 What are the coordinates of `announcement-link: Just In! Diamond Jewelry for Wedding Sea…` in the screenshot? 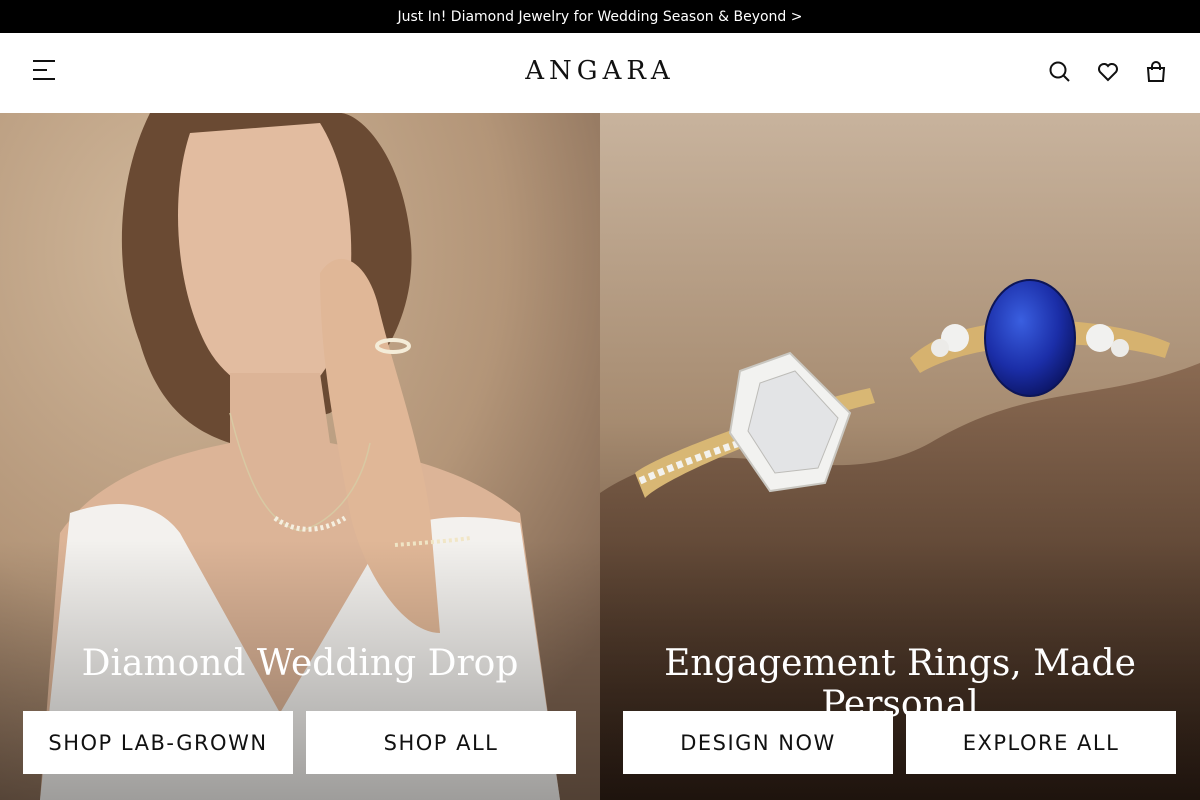 It's located at (600, 17).